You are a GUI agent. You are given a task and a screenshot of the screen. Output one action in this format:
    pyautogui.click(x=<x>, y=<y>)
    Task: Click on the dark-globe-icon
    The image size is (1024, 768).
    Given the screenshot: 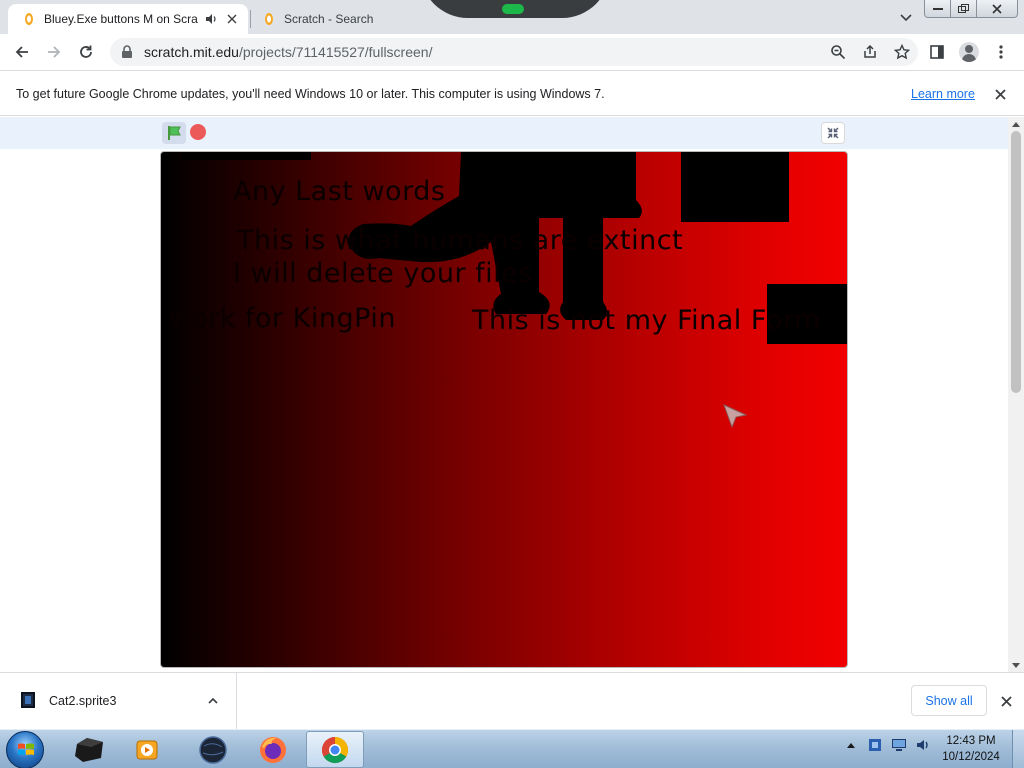 What is the action you would take?
    pyautogui.click(x=213, y=749)
    